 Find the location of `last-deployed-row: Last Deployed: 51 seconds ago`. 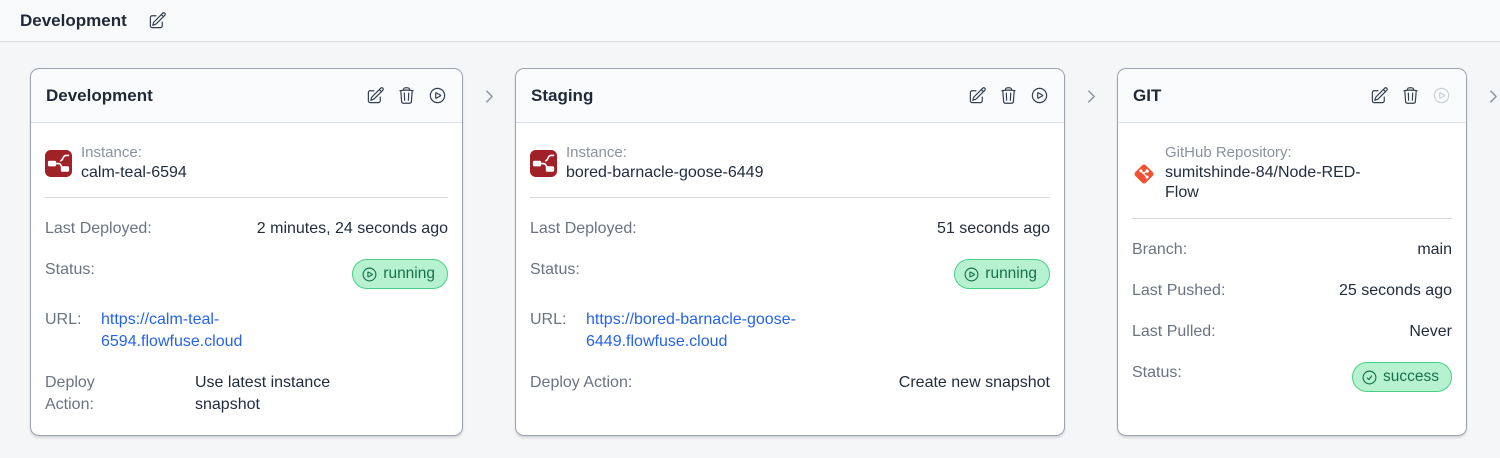

last-deployed-row: Last Deployed: 51 seconds ago is located at coordinates (790, 229).